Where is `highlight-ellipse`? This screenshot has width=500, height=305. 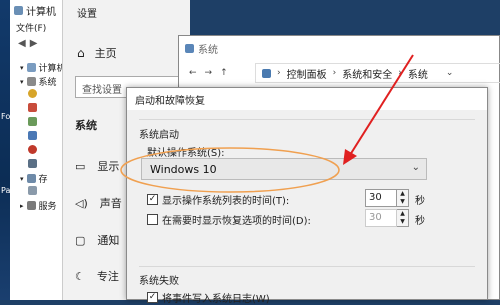 highlight-ellipse is located at coordinates (230, 170).